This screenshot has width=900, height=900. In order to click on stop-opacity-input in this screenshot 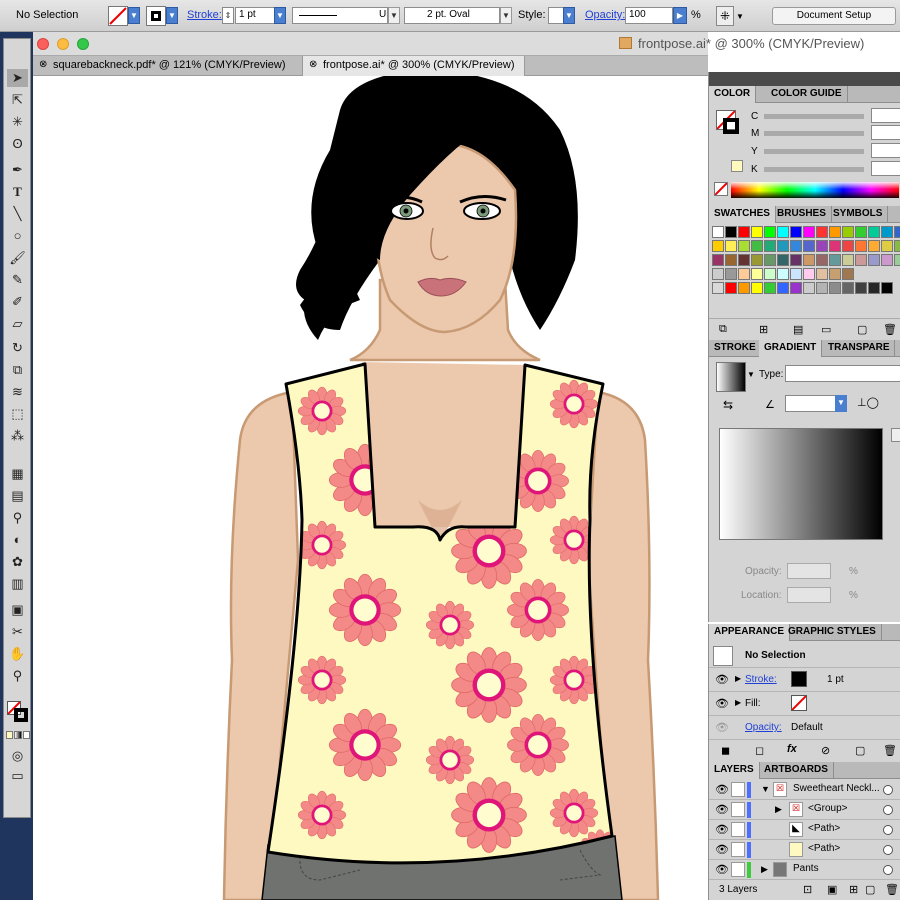, I will do `click(809, 571)`.